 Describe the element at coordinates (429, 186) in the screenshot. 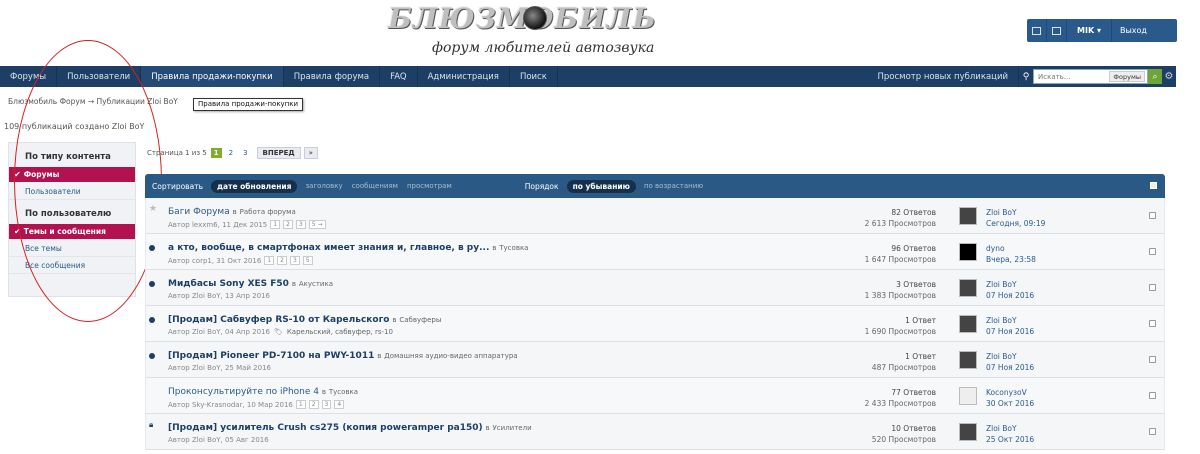

I see `sort-by-views: просмотрам` at that location.